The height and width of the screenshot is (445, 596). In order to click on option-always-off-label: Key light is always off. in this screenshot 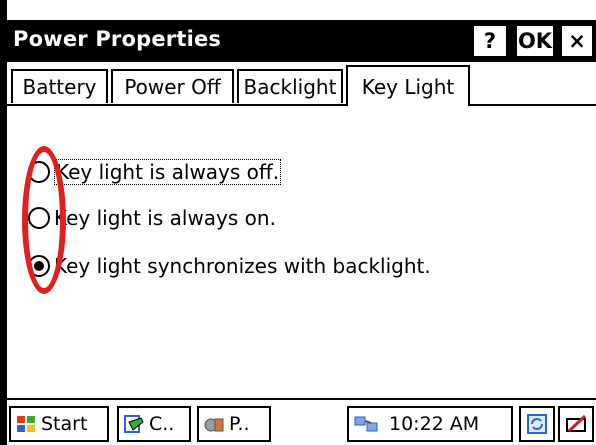, I will do `click(168, 172)`.